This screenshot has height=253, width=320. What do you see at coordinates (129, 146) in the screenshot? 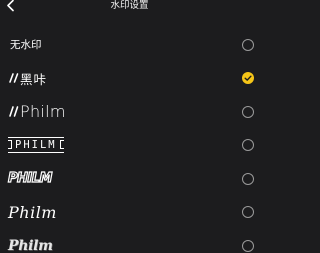
I see `watermark-option-philm-boxed: PHILM` at bounding box center [129, 146].